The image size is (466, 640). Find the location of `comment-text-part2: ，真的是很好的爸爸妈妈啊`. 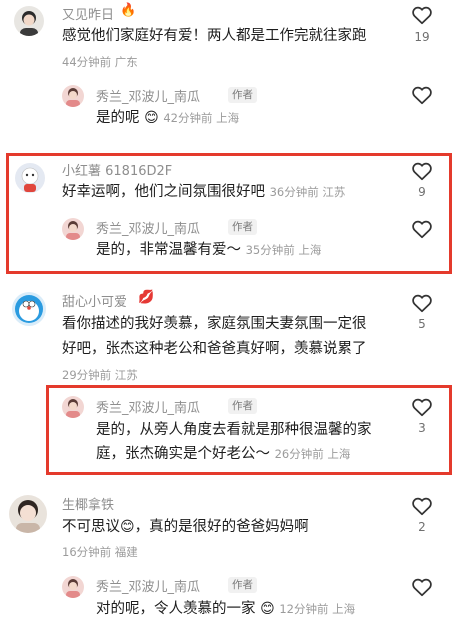

comment-text-part2: ，真的是很好的爸爸妈妈啊 is located at coordinates (221, 527).